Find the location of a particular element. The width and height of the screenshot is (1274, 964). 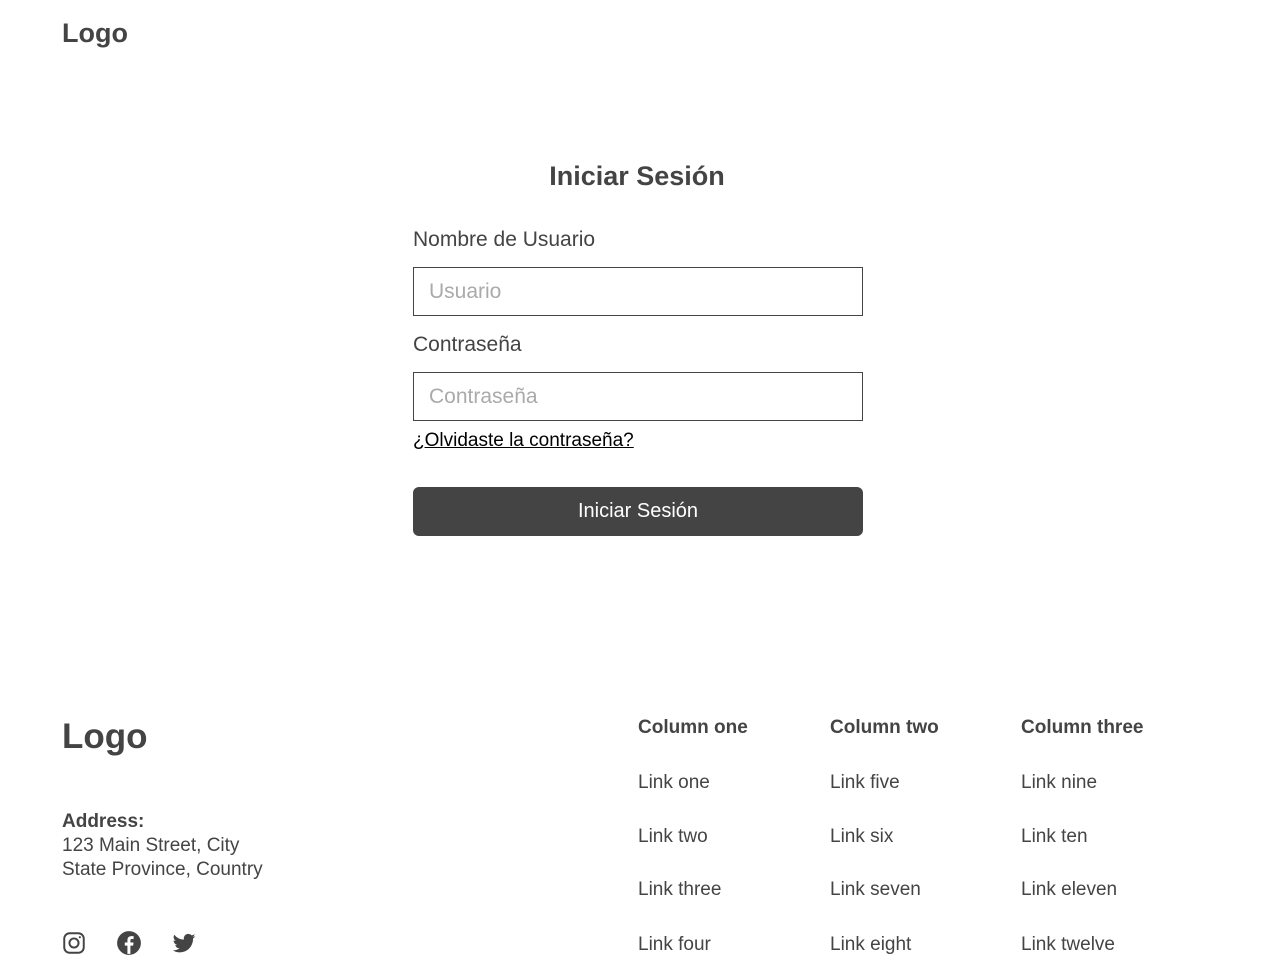

column-heading: Column two is located at coordinates (884, 727).